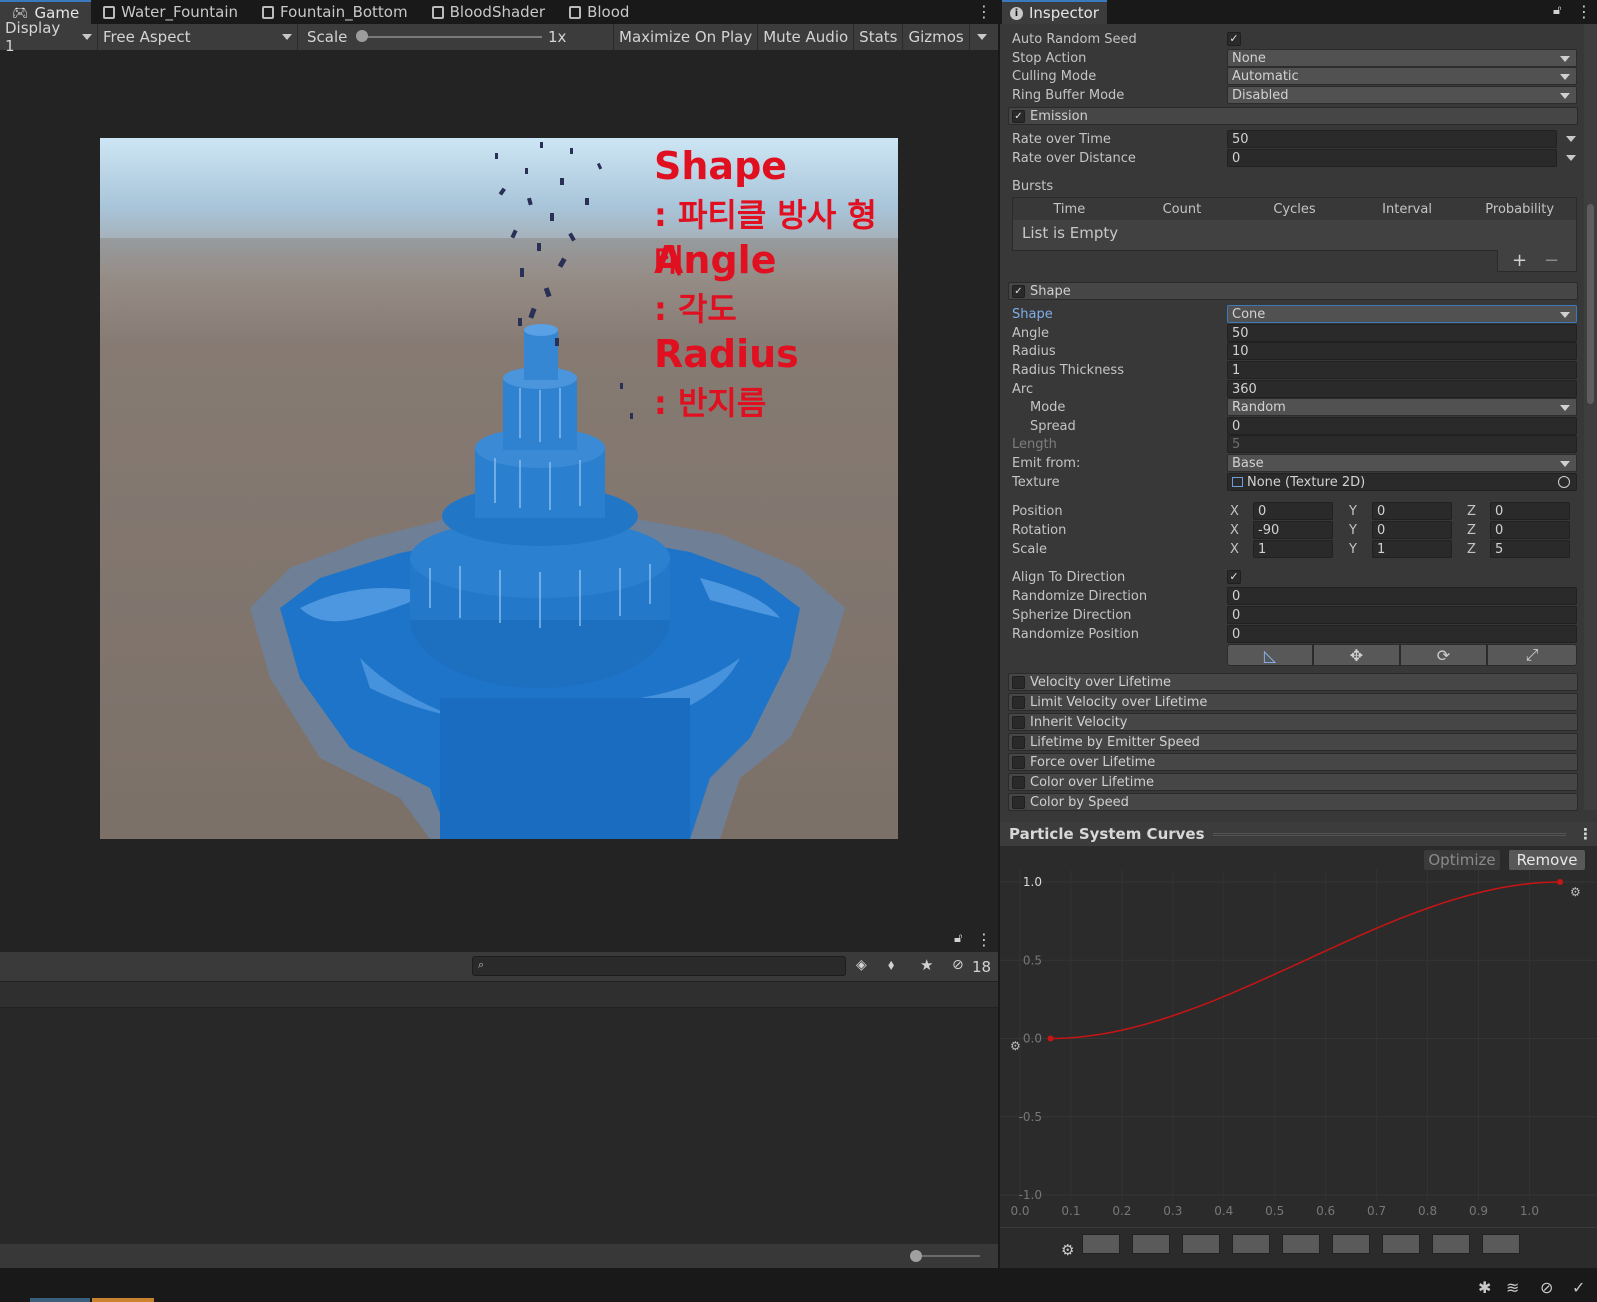  What do you see at coordinates (1050, 1038) in the screenshot?
I see `curve-key-start` at bounding box center [1050, 1038].